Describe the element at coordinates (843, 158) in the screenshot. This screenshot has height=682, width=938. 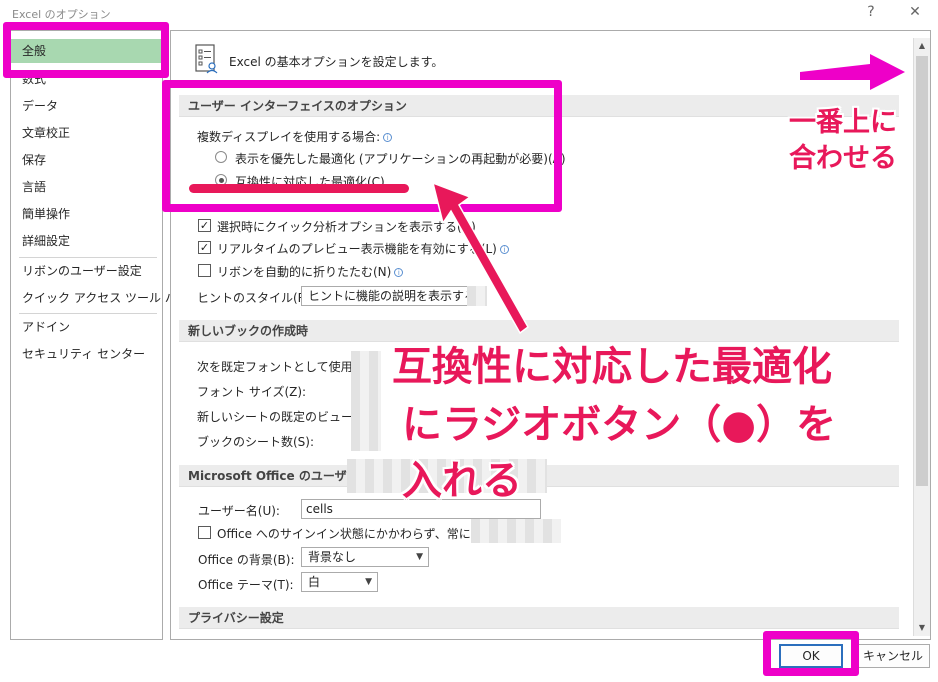
I see `annotation-top-align-line2: 合わせる` at that location.